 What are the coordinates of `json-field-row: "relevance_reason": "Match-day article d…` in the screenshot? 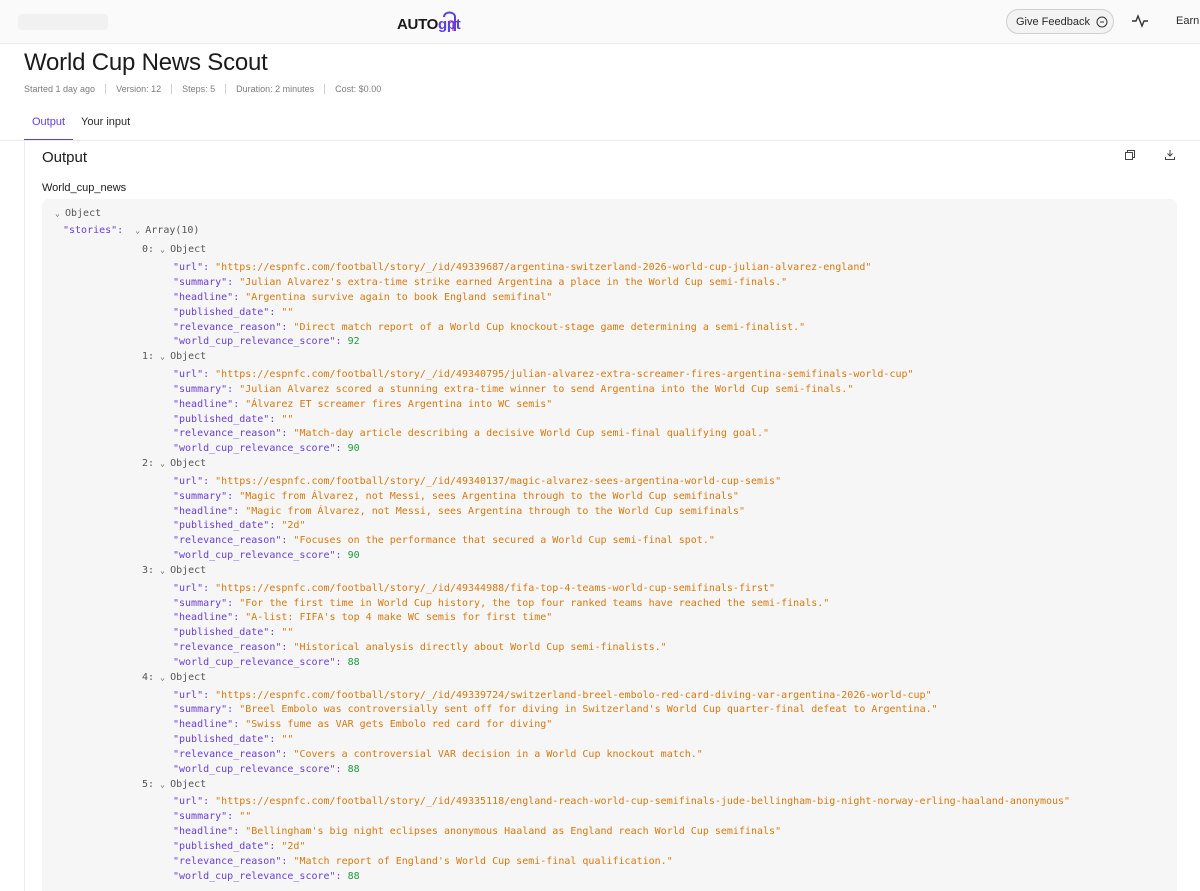 It's located at (471, 434).